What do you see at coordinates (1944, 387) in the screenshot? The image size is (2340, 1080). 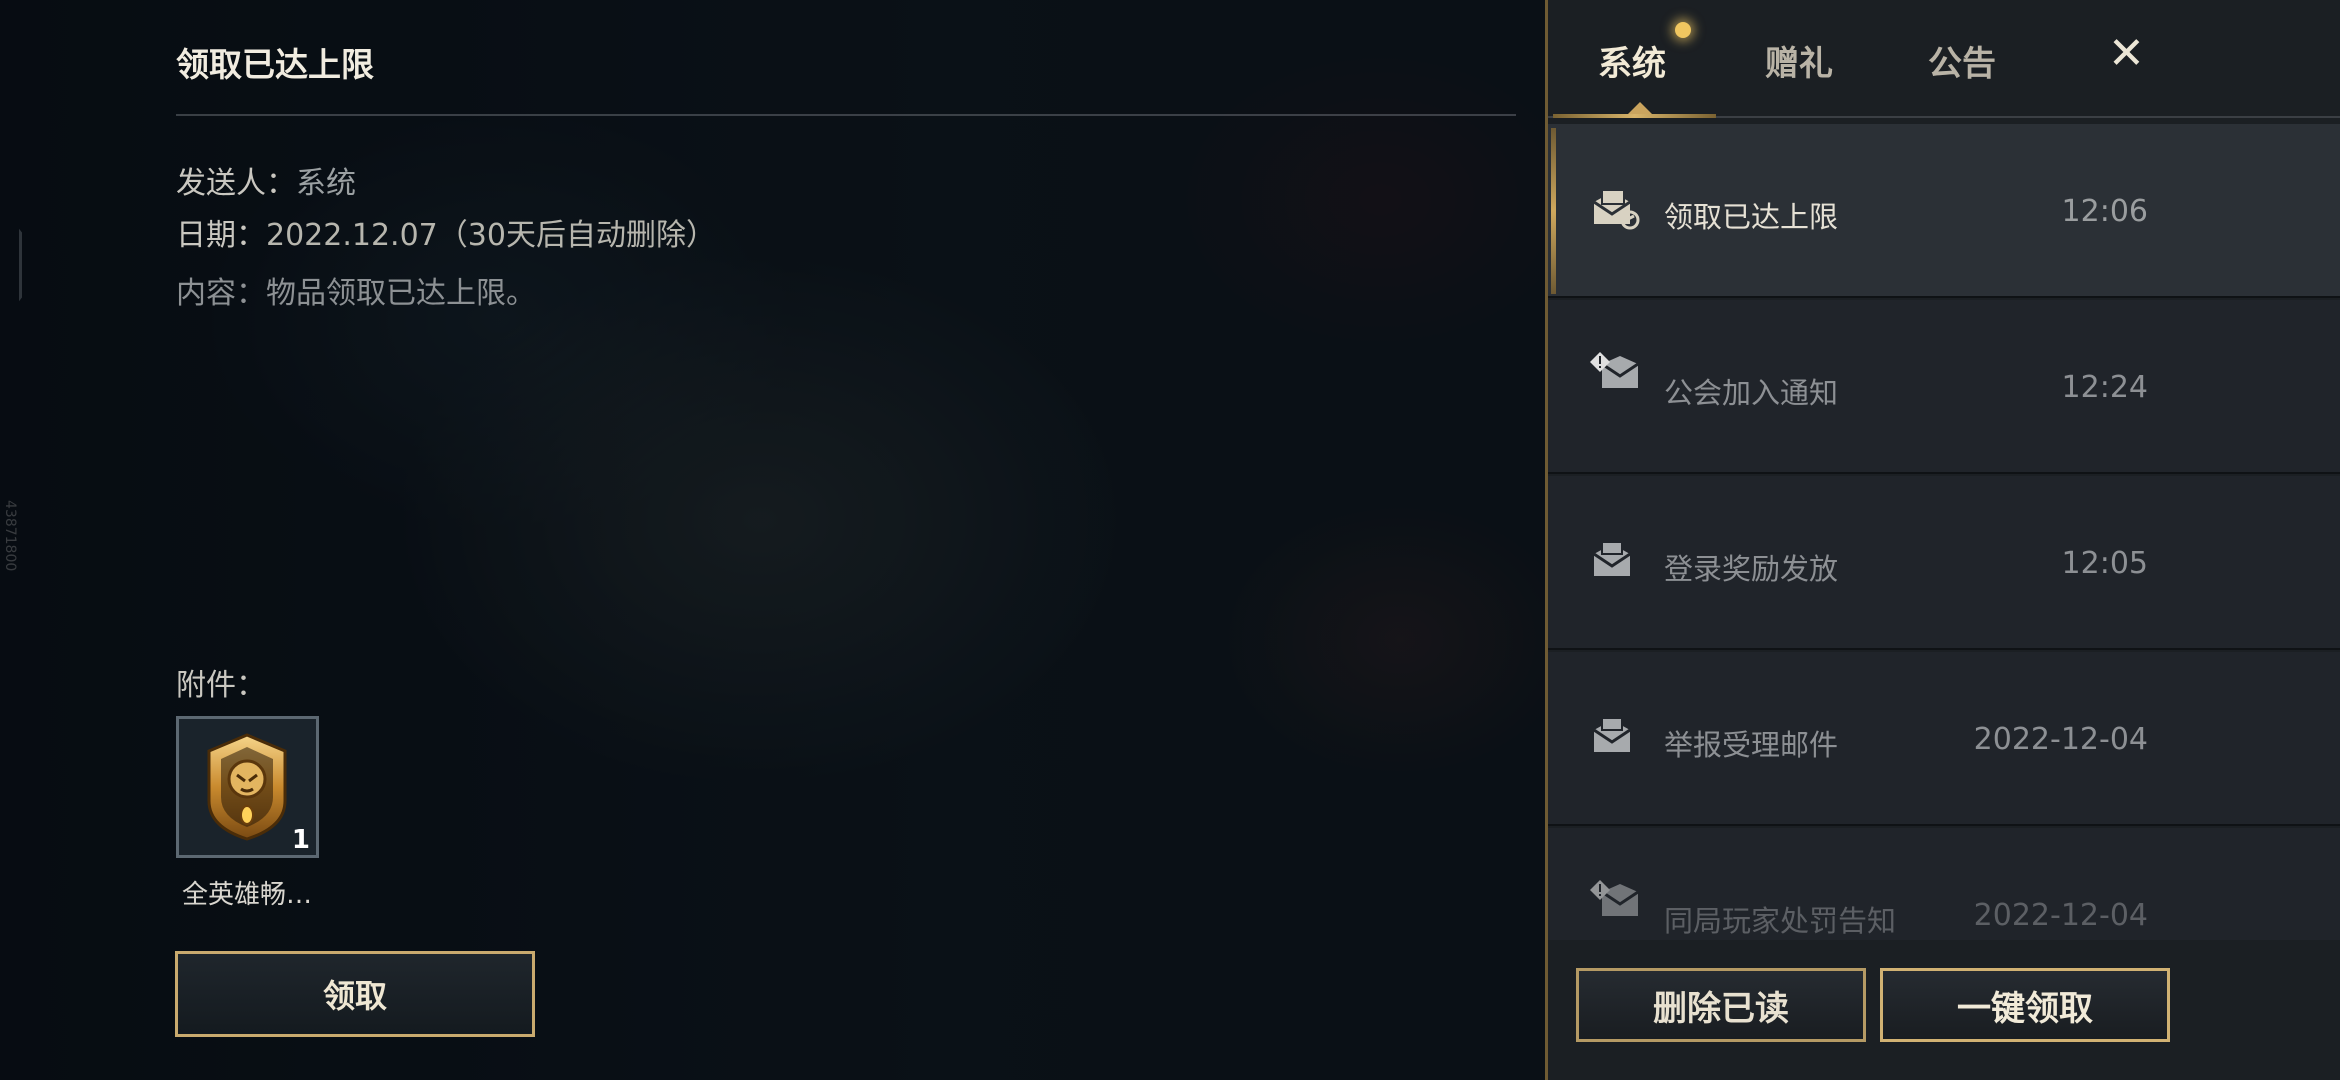 I see `mail-row: 公会加入通知 12:24` at bounding box center [1944, 387].